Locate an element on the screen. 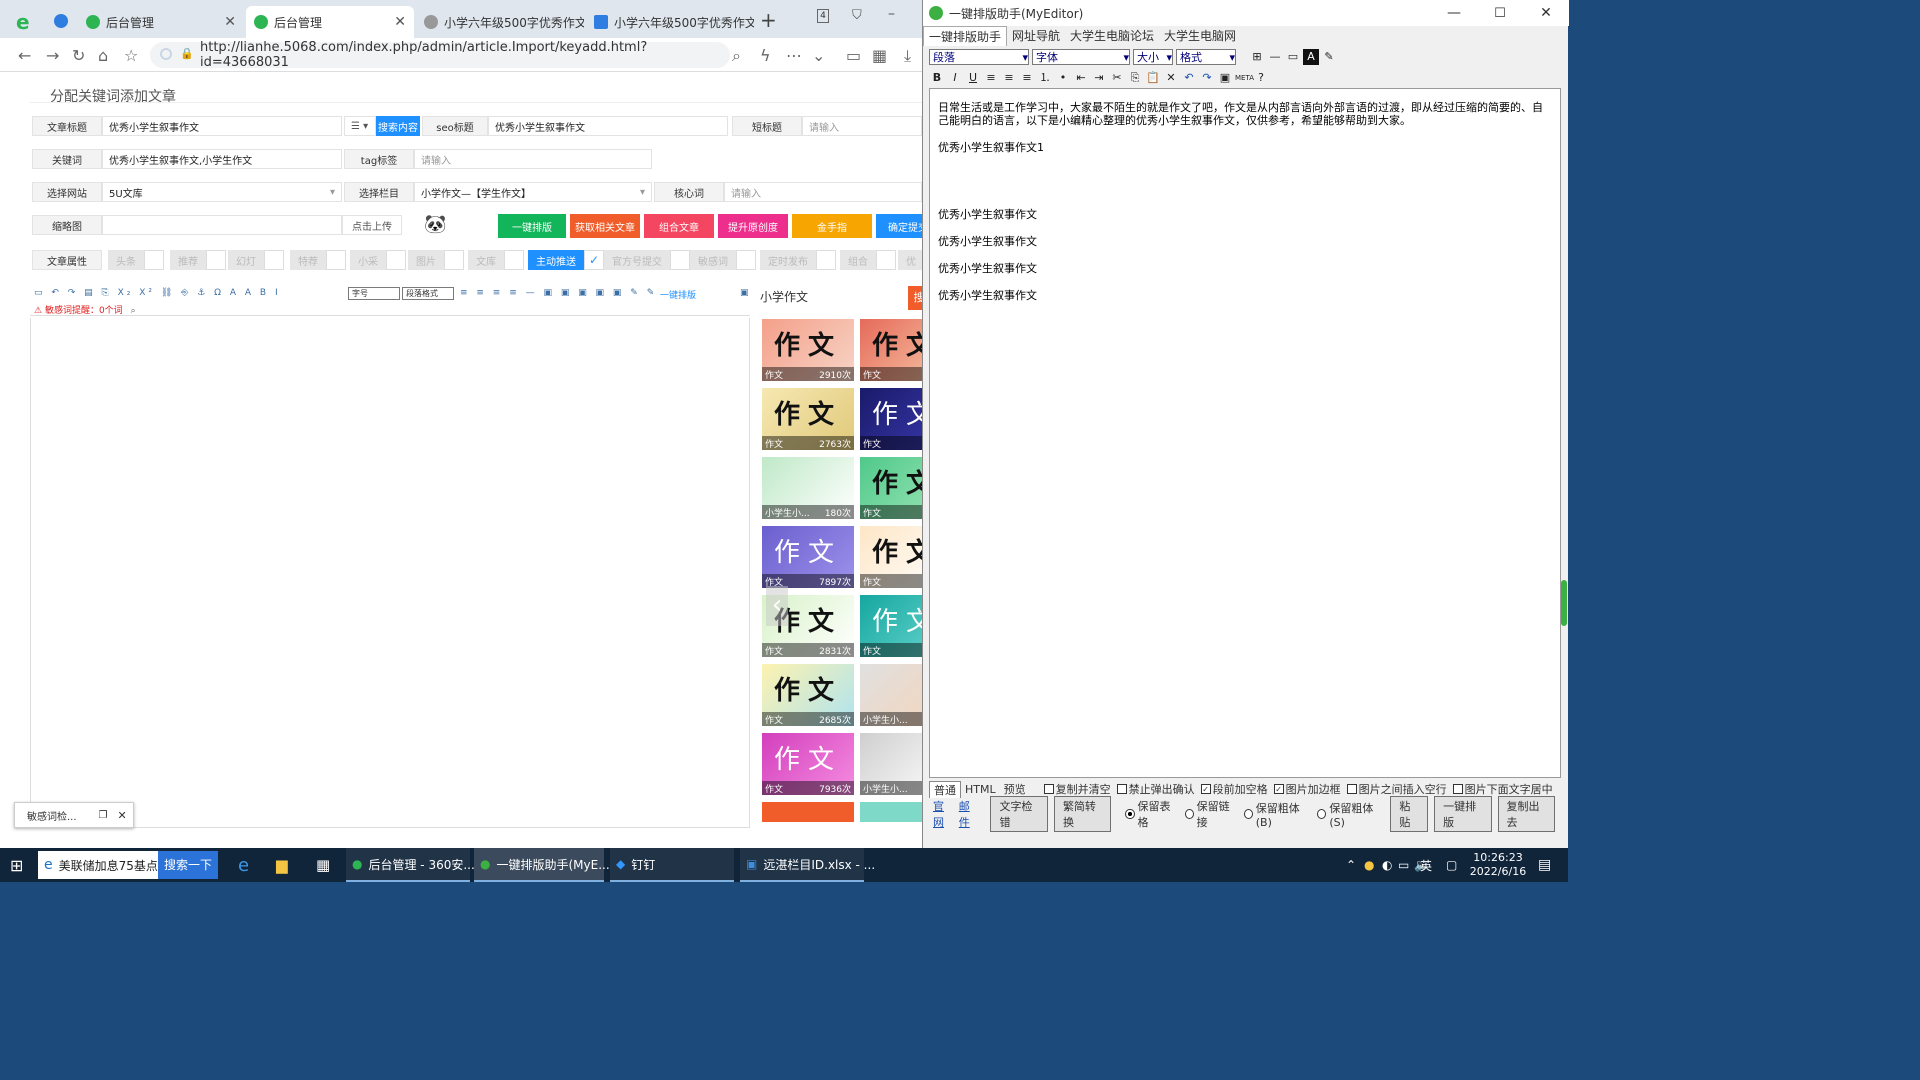 This screenshot has width=1920, height=1080. taskbar-search: e 美联储加息75基点 搜索一下 is located at coordinates (128, 865).